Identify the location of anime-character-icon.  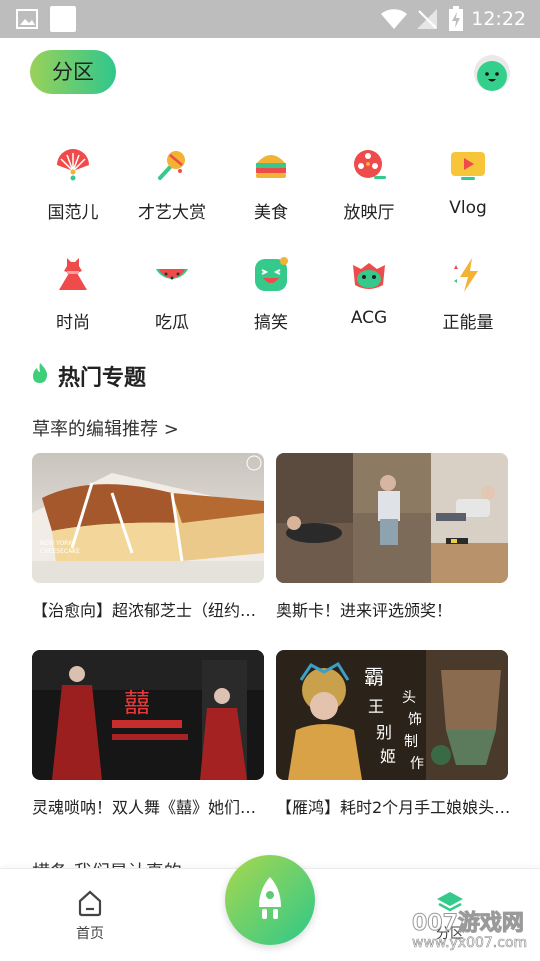
(369, 276).